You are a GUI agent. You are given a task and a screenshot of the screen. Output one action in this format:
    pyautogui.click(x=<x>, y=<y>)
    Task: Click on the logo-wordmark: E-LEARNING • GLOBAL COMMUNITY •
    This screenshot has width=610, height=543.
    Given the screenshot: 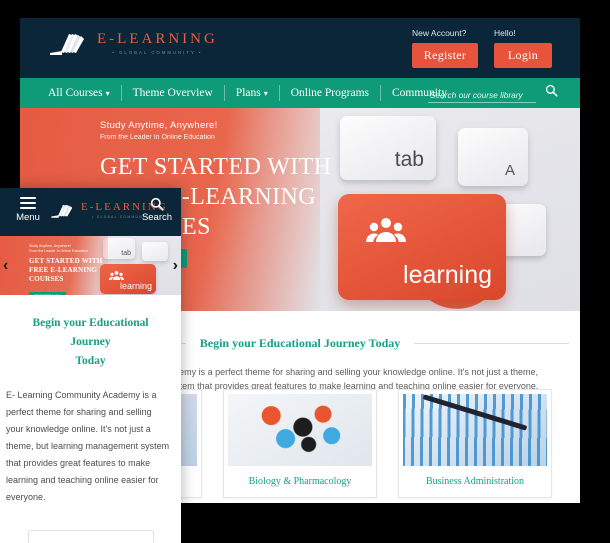 What is the action you would take?
    pyautogui.click(x=157, y=43)
    